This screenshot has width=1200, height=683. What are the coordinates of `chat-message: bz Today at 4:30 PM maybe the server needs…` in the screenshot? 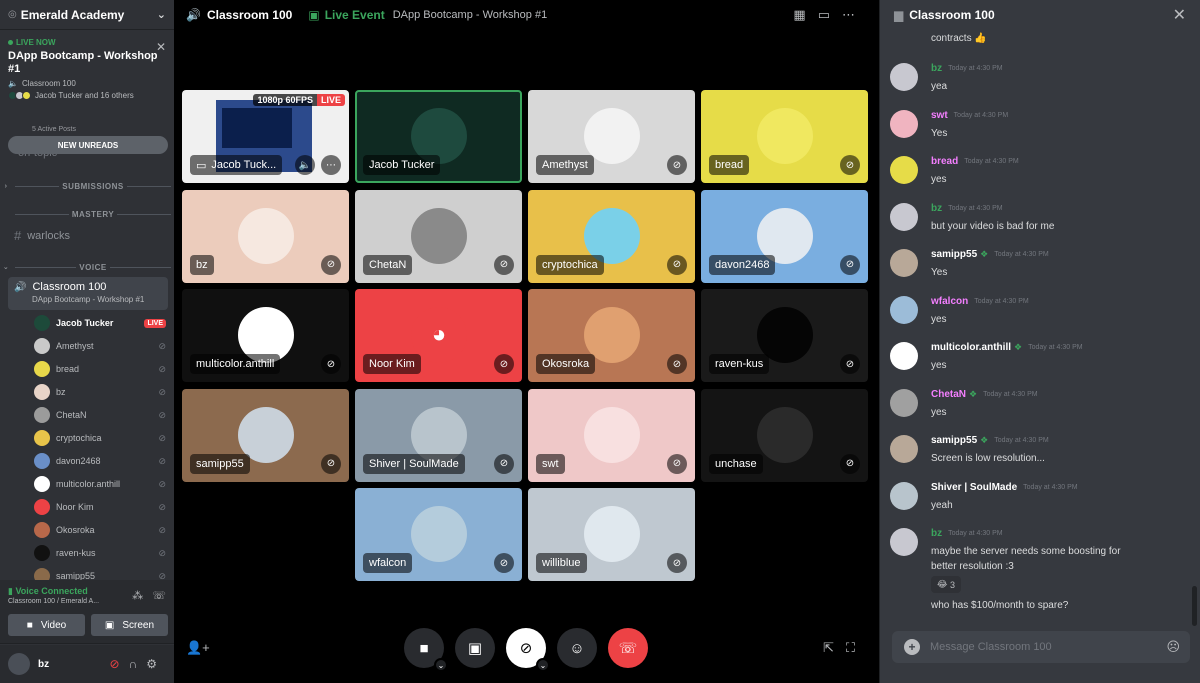 It's located at (1040, 550).